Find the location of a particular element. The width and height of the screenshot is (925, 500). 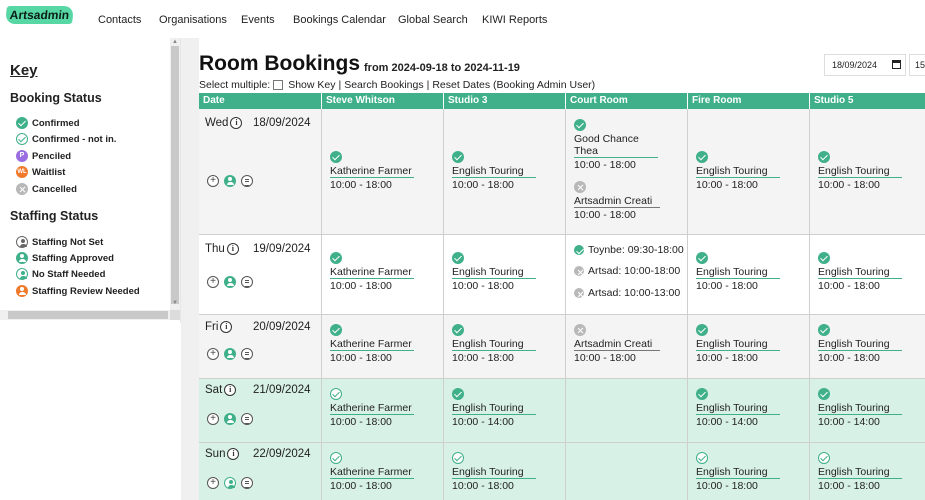

no-staff-needed-icon is located at coordinates (230, 483).